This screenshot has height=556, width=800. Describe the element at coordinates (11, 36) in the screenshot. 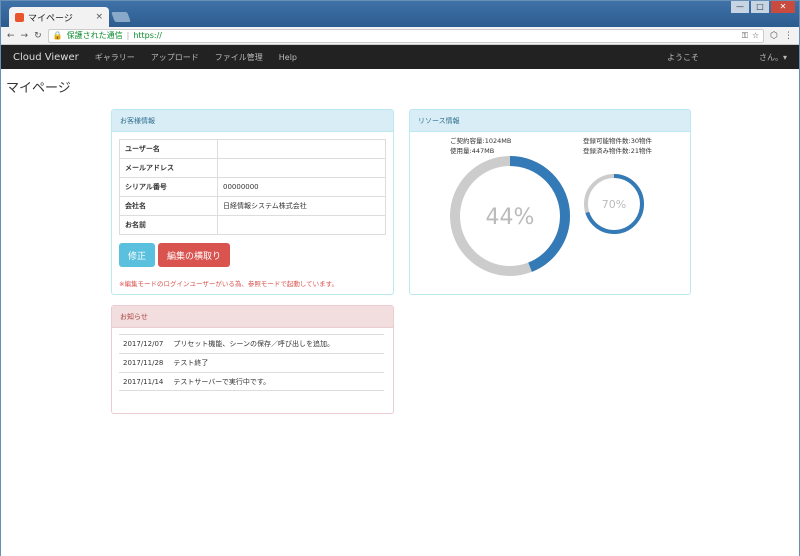

I see `back-icon: ←` at that location.